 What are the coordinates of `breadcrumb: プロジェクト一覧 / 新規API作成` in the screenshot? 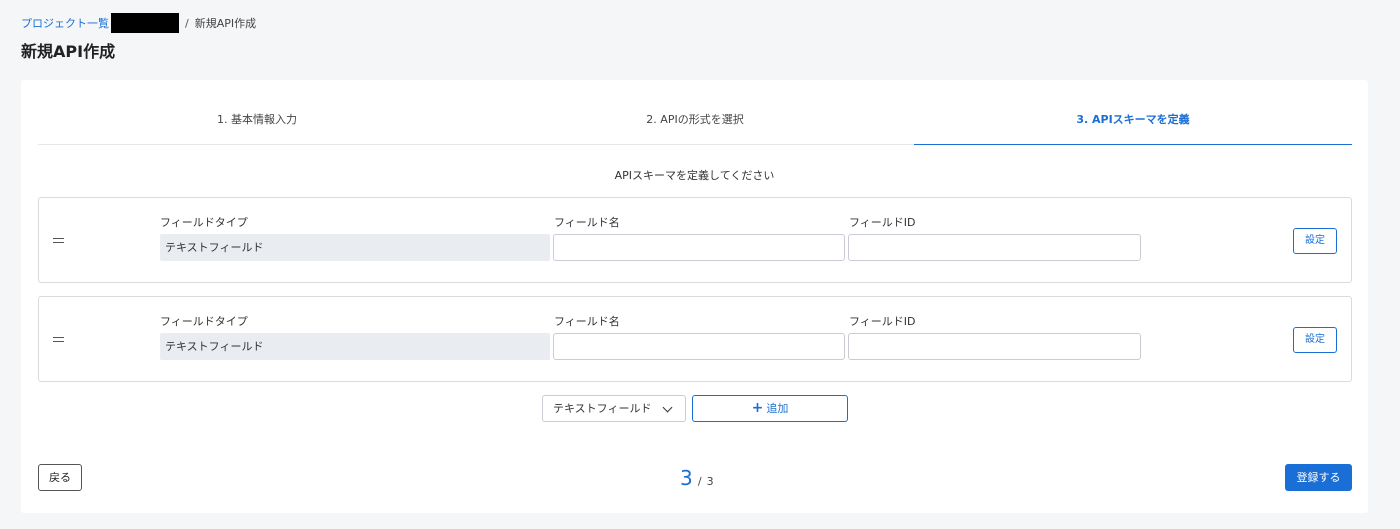 It's located at (138, 23).